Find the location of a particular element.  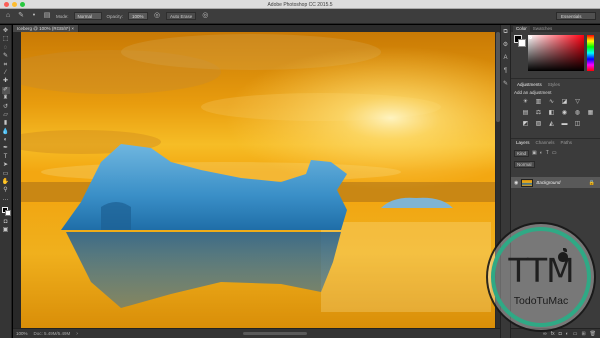

gradient-tool-icon: ▮ is located at coordinates (6, 123).